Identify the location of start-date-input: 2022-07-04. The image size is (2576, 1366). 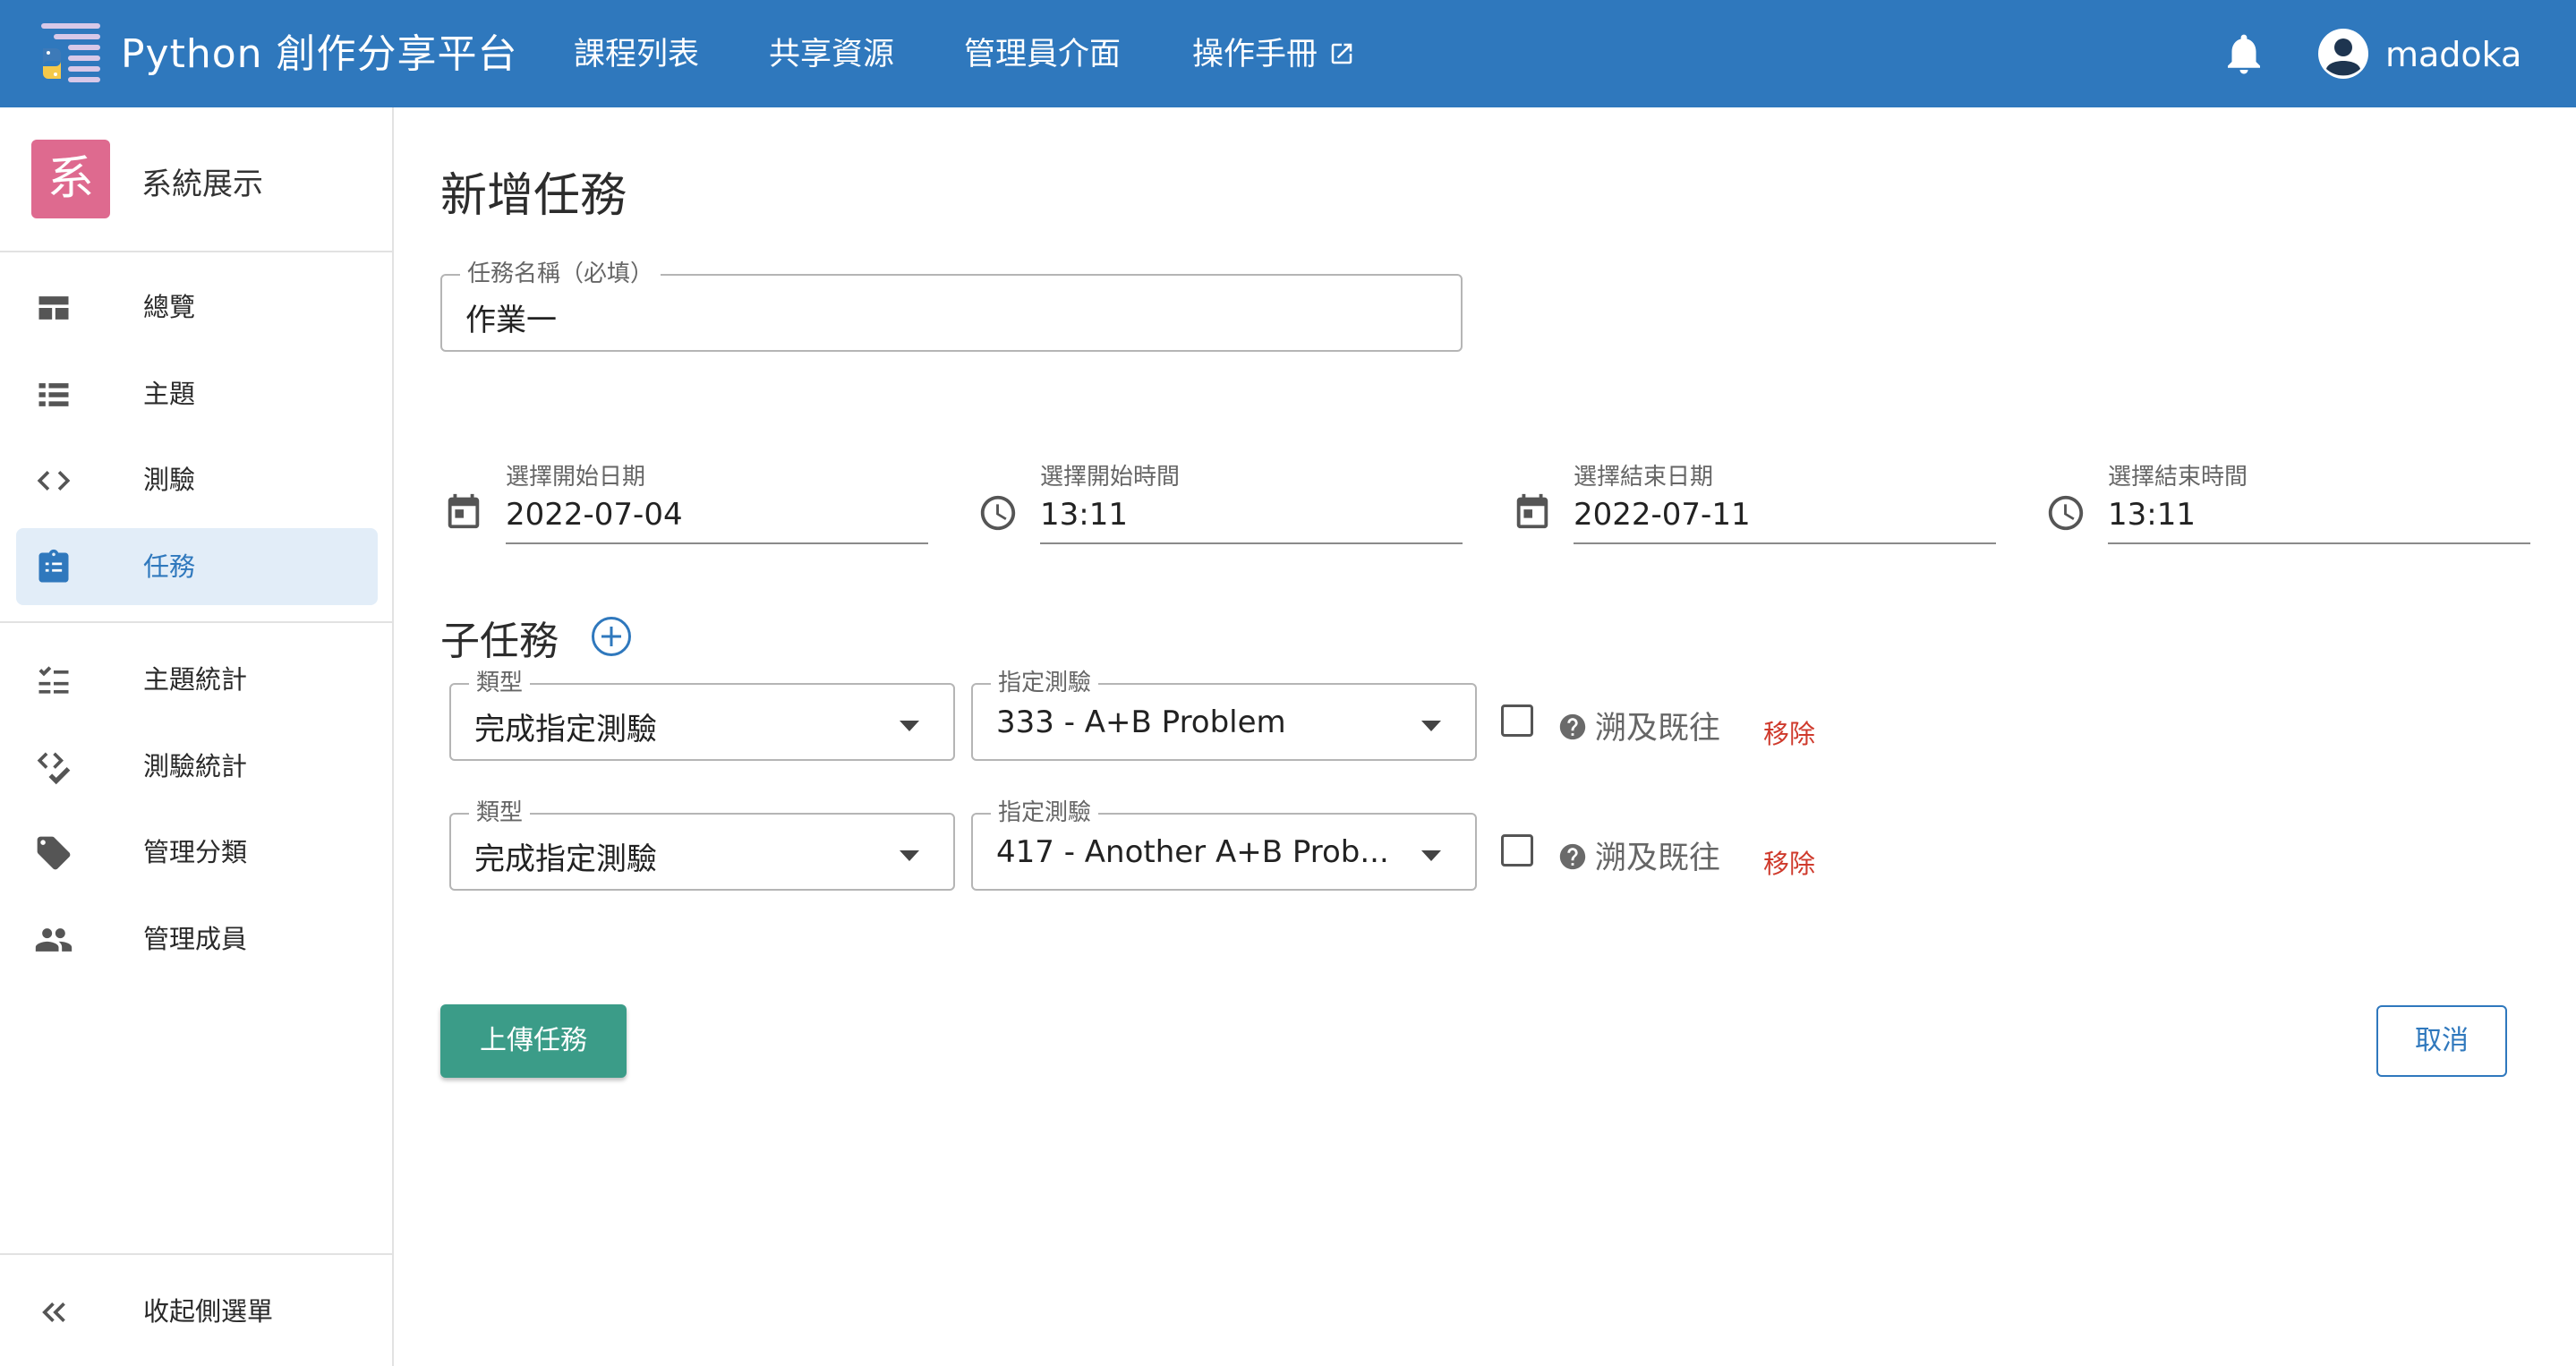
(594, 515).